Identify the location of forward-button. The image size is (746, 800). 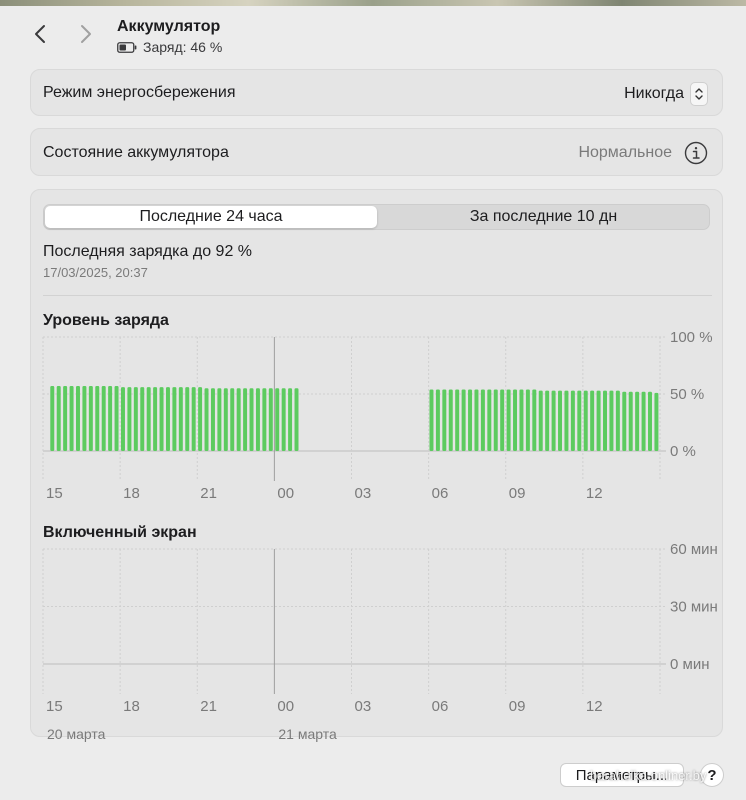
(86, 34).